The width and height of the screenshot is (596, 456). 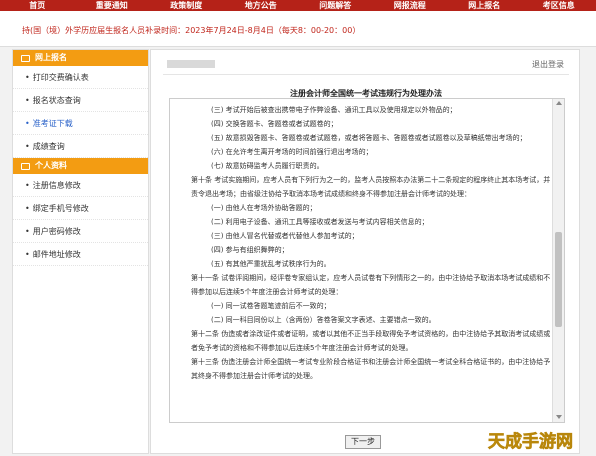 What do you see at coordinates (531, 442) in the screenshot?
I see `site-watermark: 天成手游网` at bounding box center [531, 442].